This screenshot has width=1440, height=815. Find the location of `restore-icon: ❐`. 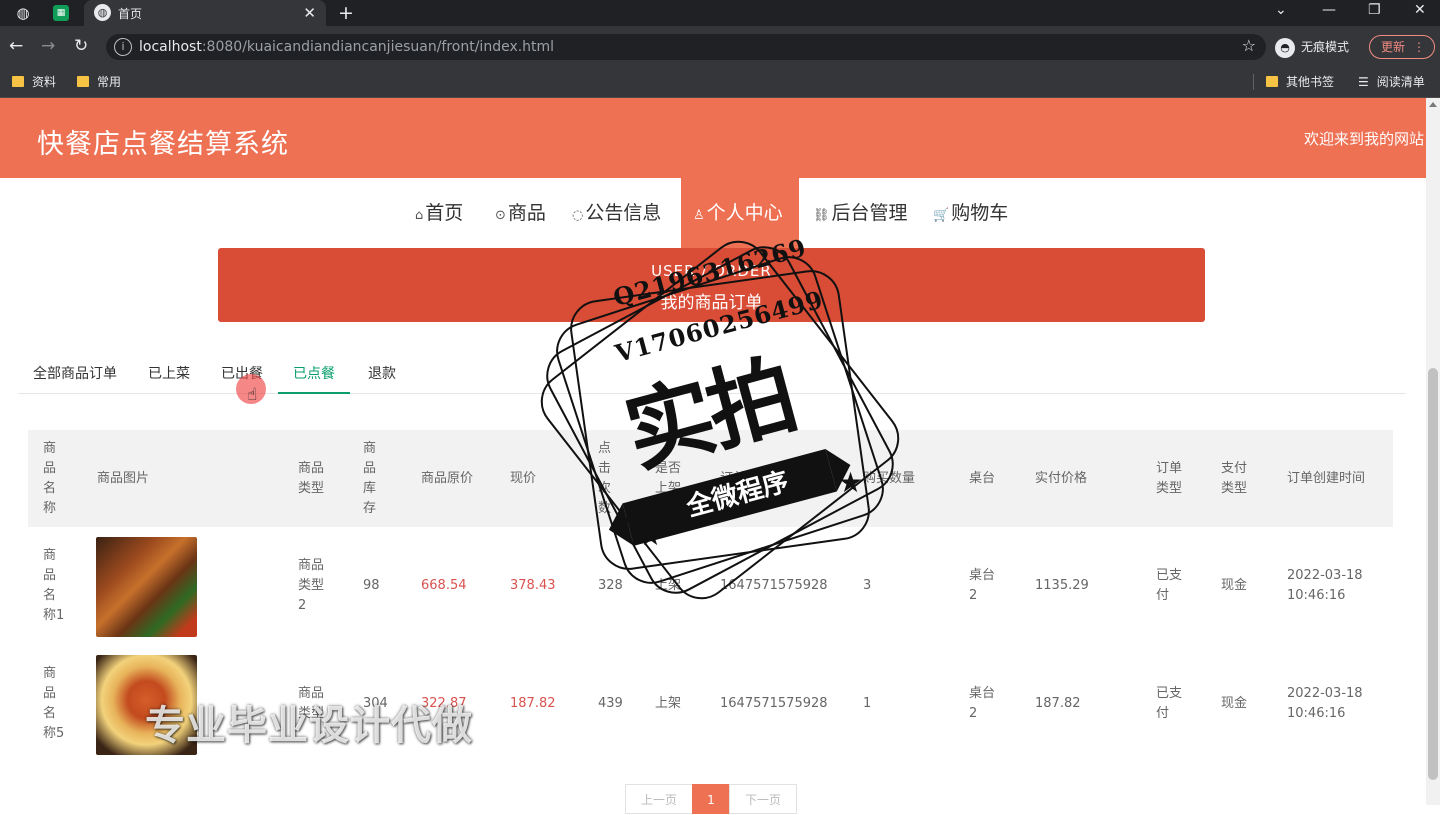

restore-icon: ❐ is located at coordinates (1374, 10).